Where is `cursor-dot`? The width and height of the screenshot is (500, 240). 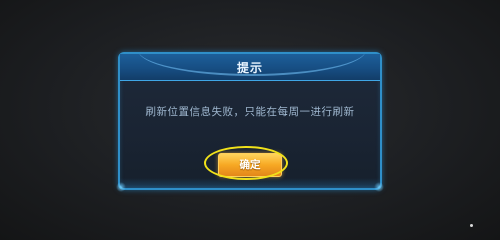 cursor-dot is located at coordinates (471, 225).